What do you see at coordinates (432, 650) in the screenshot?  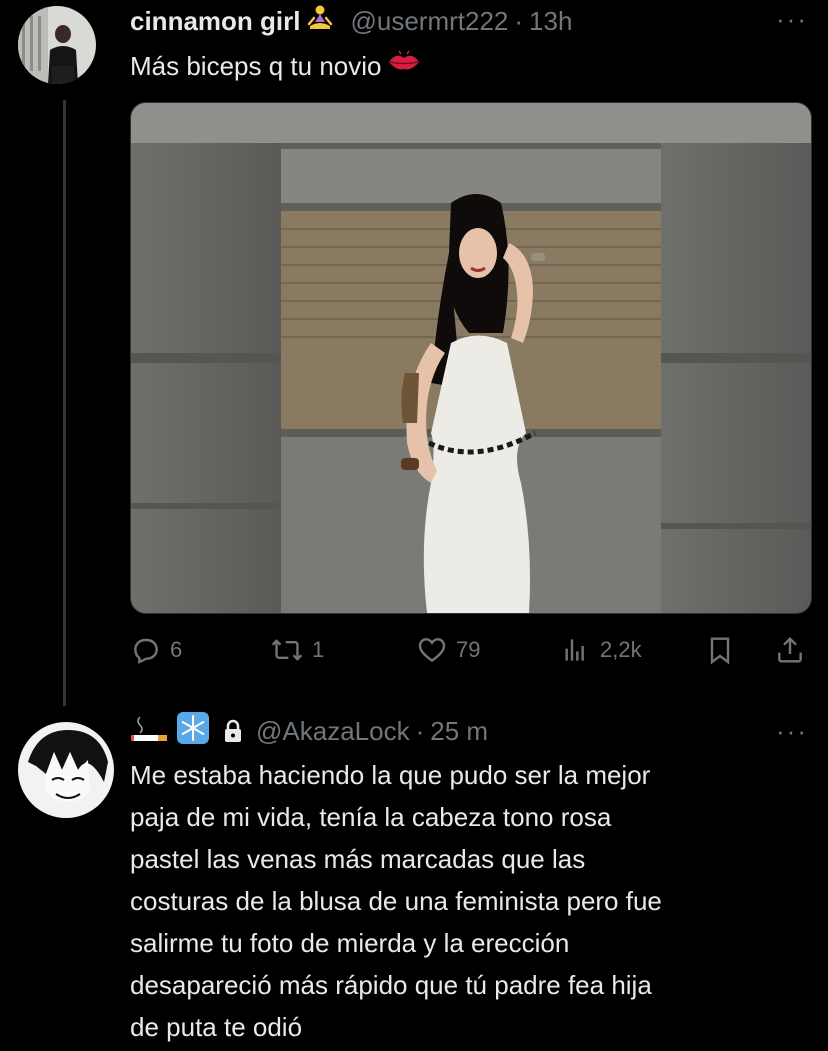 I see `heart-icon` at bounding box center [432, 650].